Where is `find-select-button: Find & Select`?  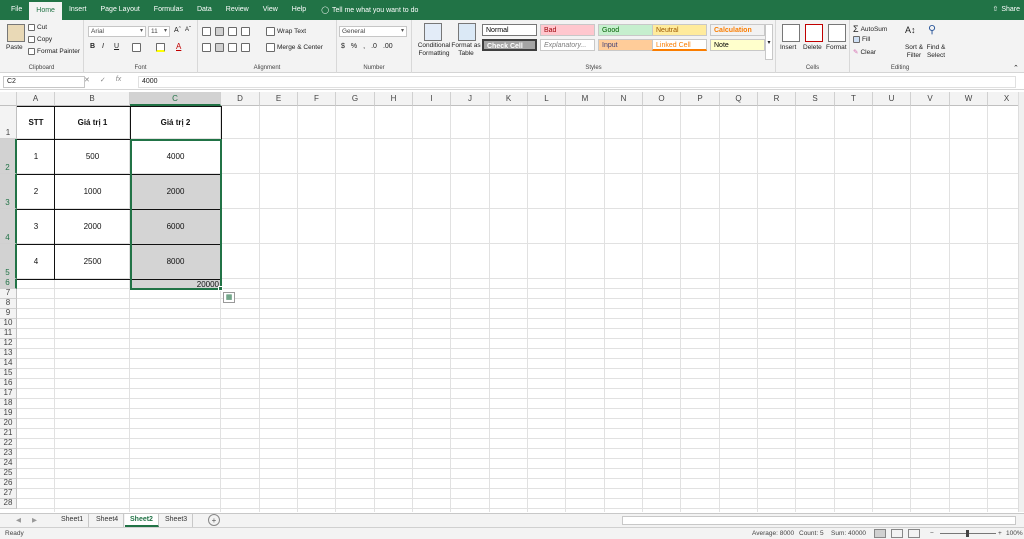 find-select-button: Find & Select is located at coordinates (936, 52).